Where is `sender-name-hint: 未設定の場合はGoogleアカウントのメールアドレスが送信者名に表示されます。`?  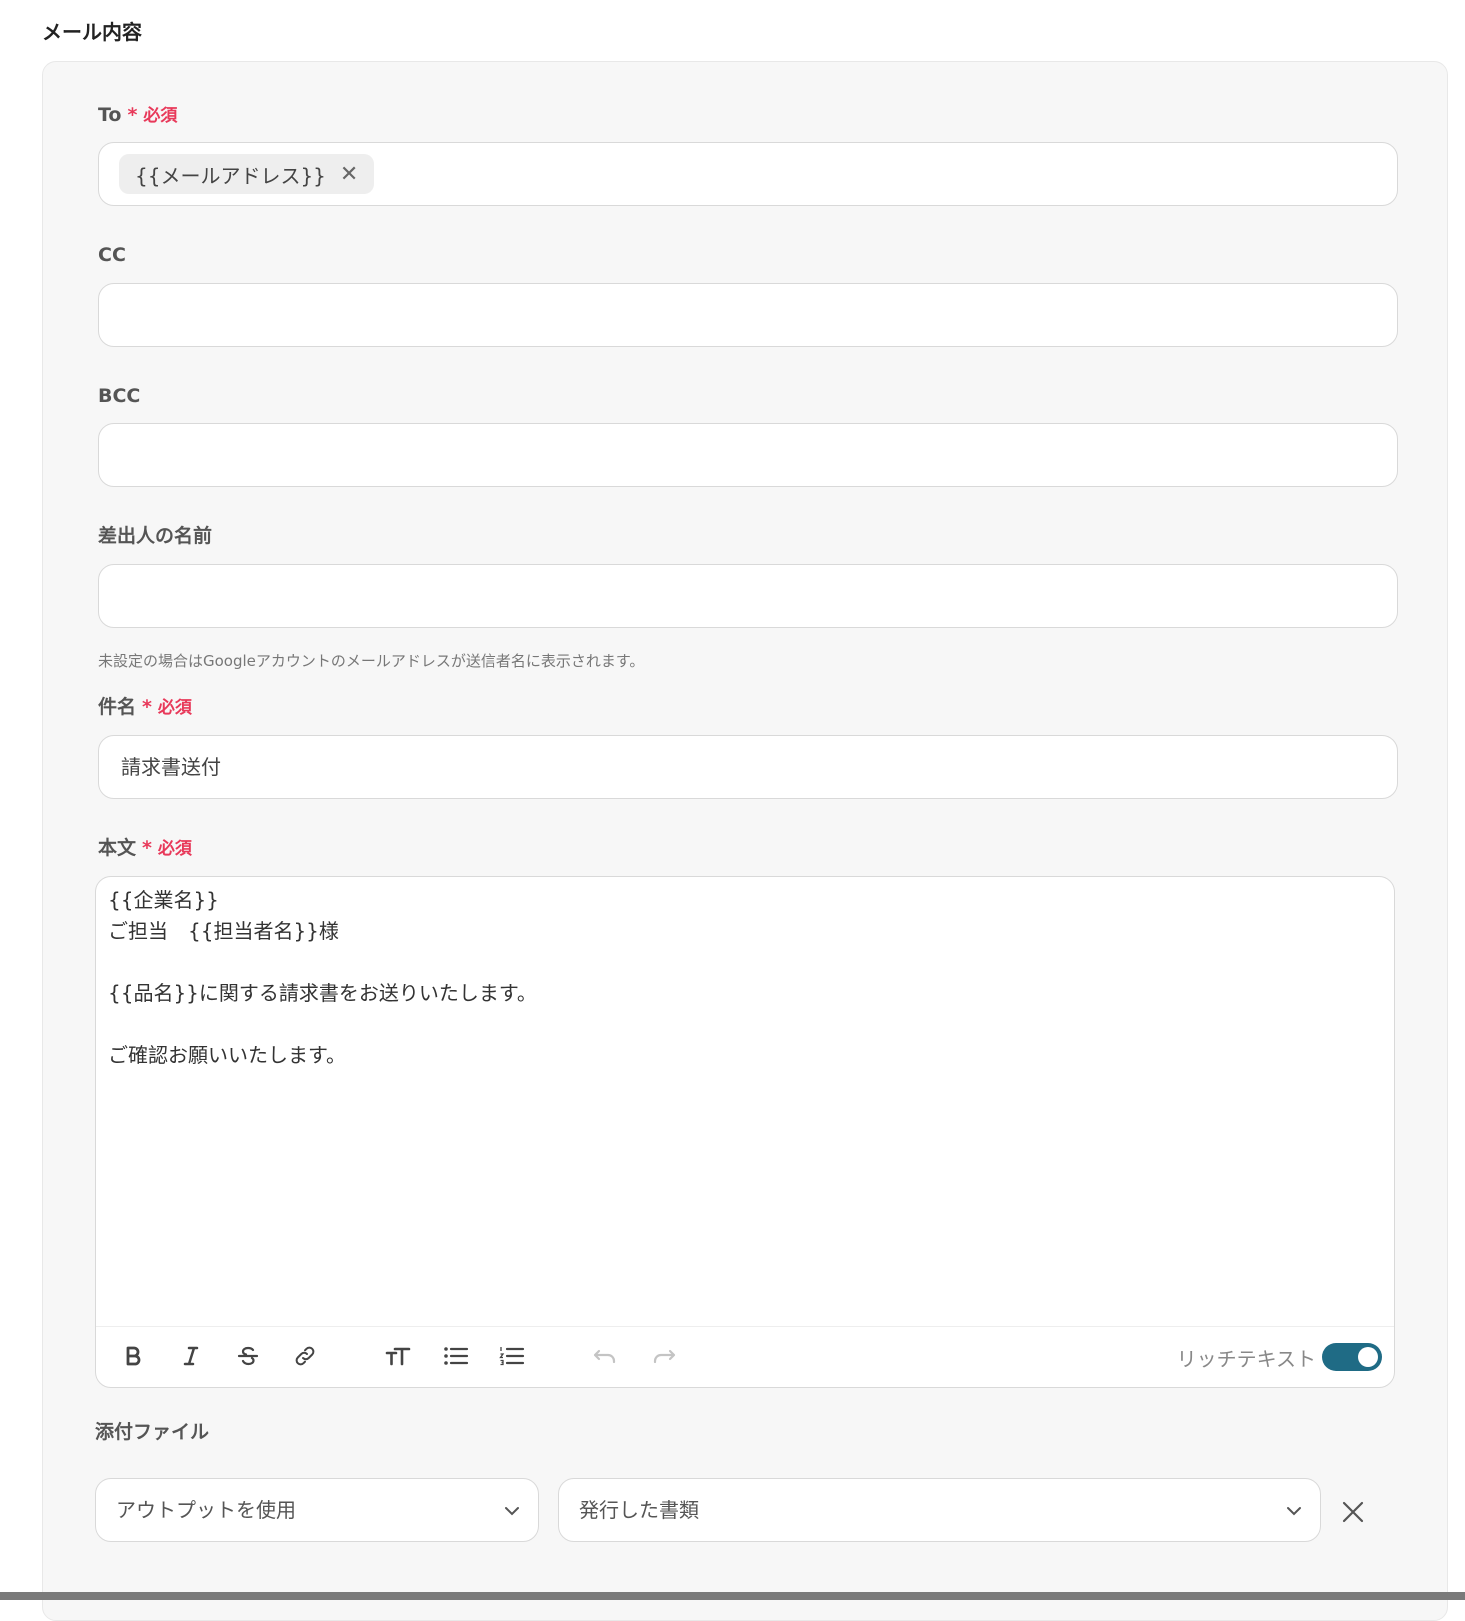 sender-name-hint: 未設定の場合はGoogleアカウントのメールアドレスが送信者名に表示されます。 is located at coordinates (371, 661).